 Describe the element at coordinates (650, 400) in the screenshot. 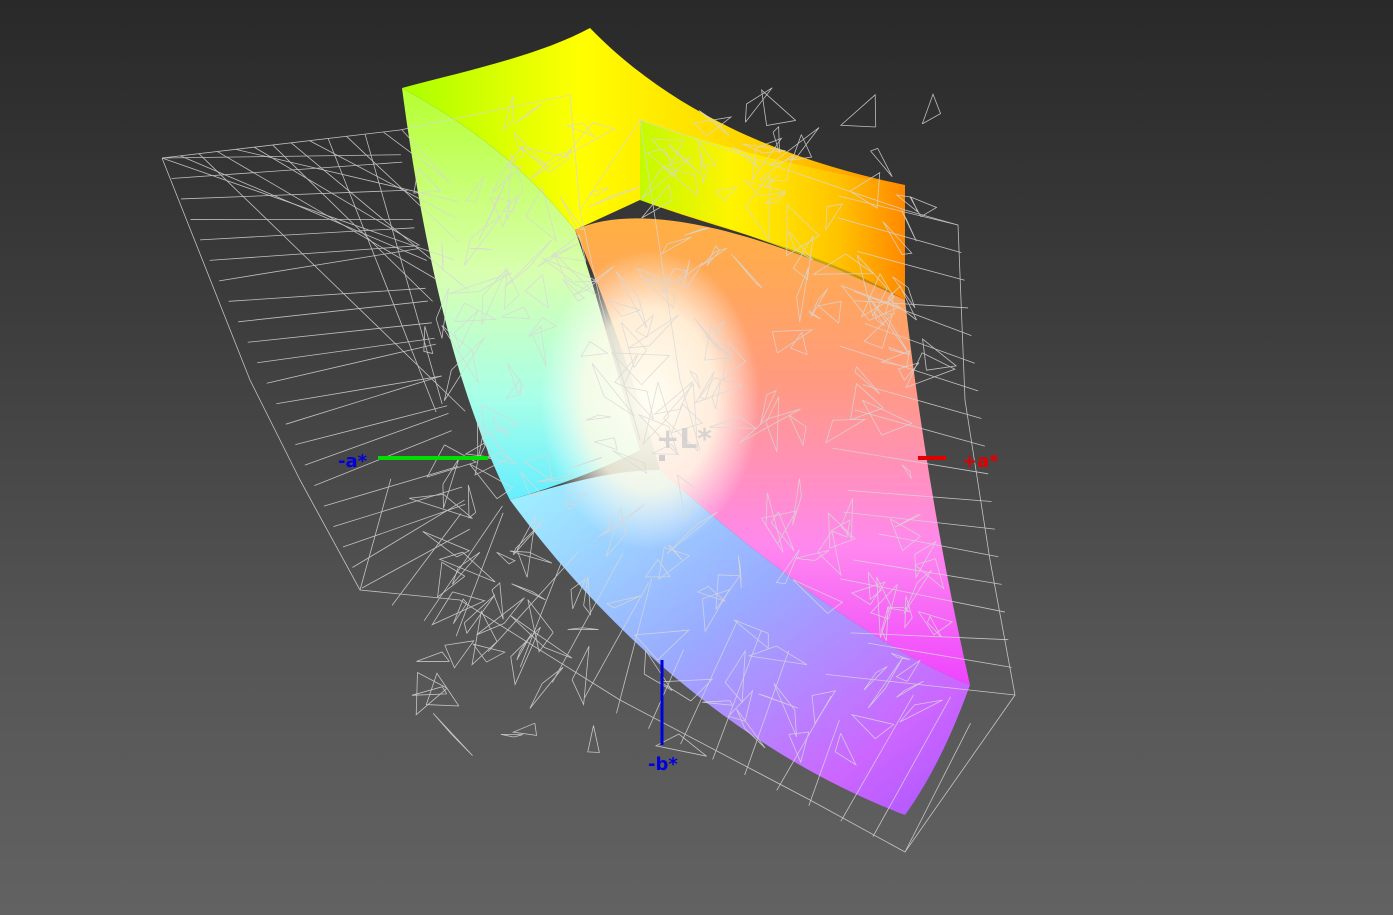

I see `gamut-white-core` at that location.